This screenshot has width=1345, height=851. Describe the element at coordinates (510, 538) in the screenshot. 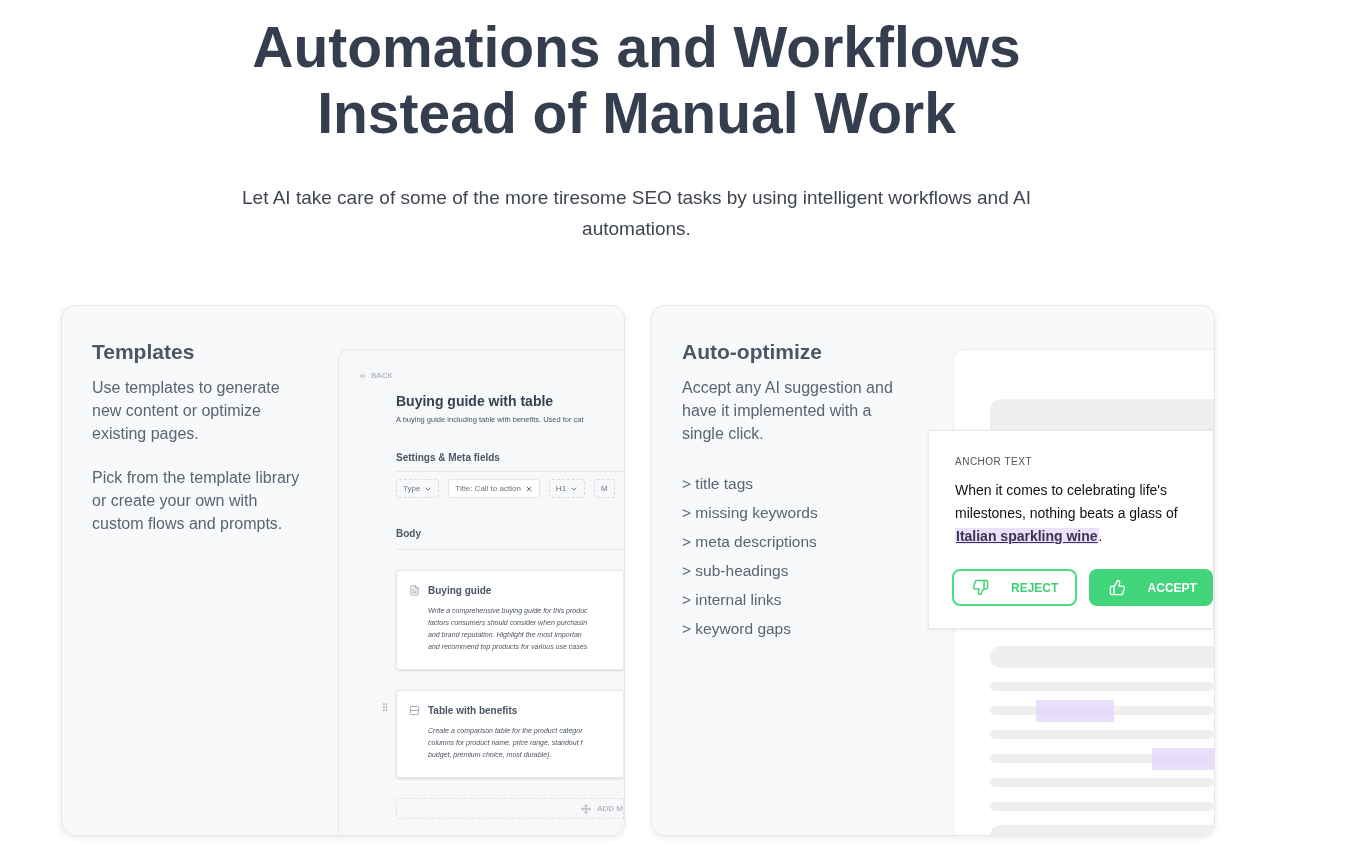

I see `section-heading: Body` at that location.